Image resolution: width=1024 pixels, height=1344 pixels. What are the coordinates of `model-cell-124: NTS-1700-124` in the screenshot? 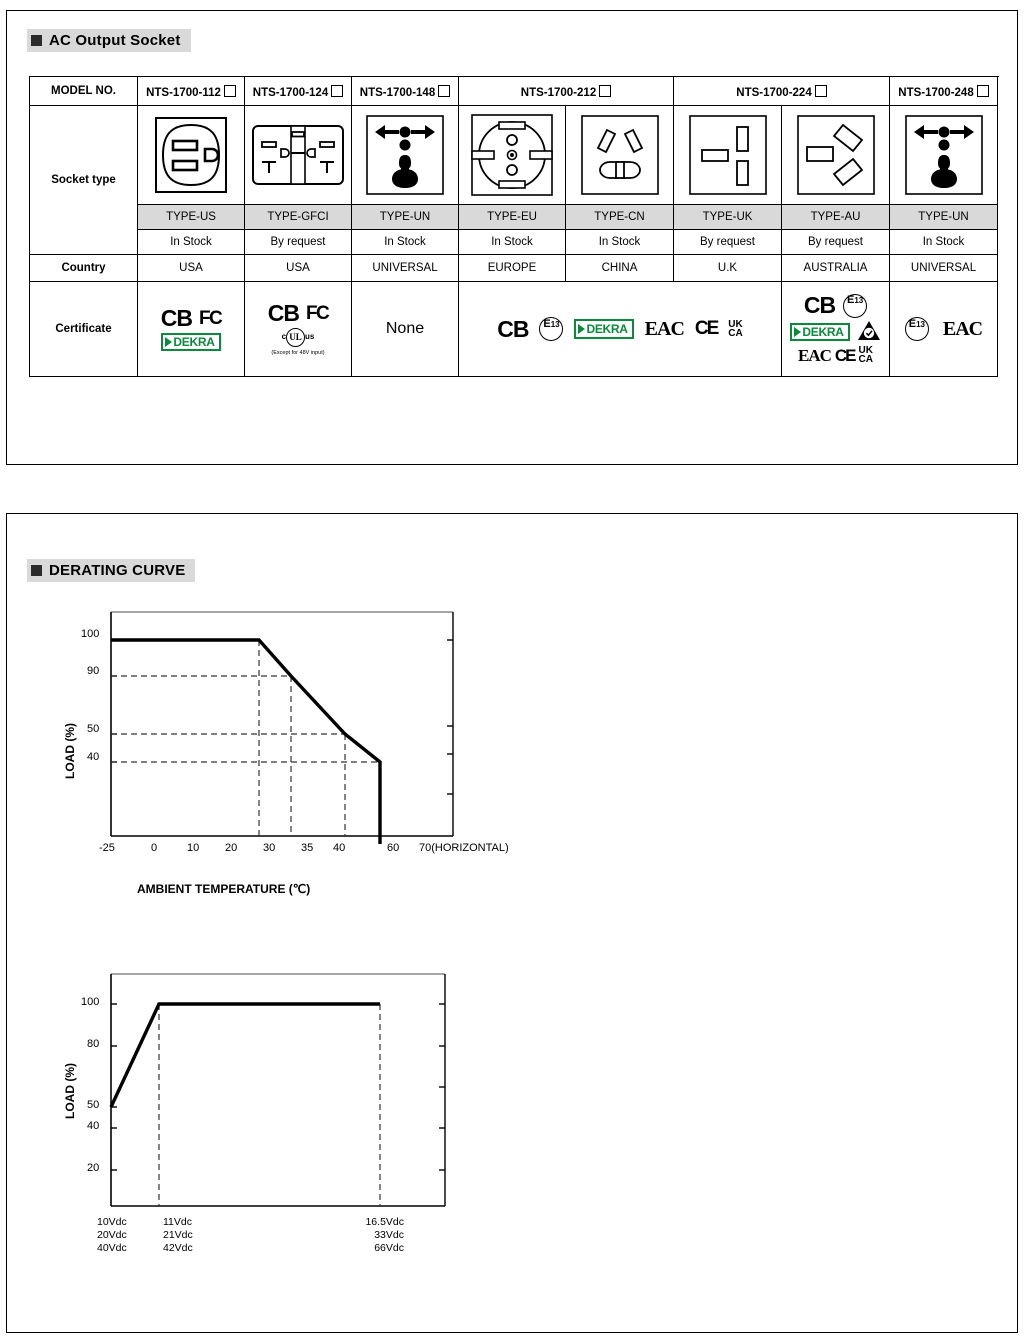 It's located at (298, 91).